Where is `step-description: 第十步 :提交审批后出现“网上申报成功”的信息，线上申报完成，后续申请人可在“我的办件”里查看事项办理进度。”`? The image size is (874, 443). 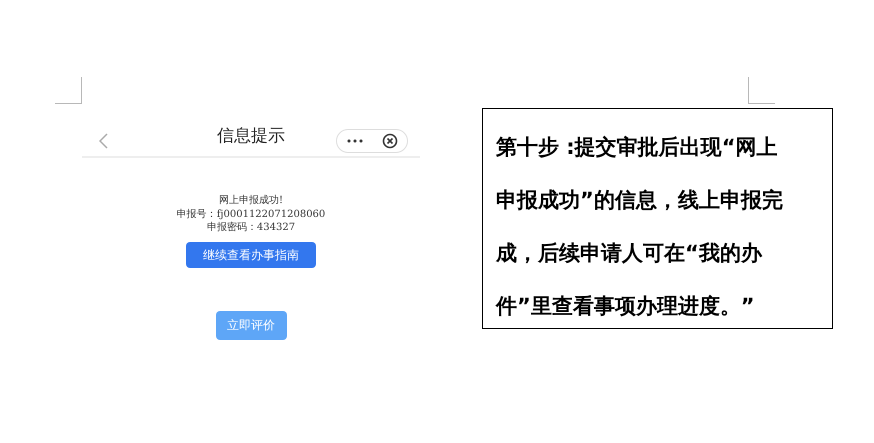 step-description: 第十步 :提交审批后出现“网上申报成功”的信息，线上申报完成，后续申请人可在“我的办件”里查看事项办理进度。” is located at coordinates (640, 227).